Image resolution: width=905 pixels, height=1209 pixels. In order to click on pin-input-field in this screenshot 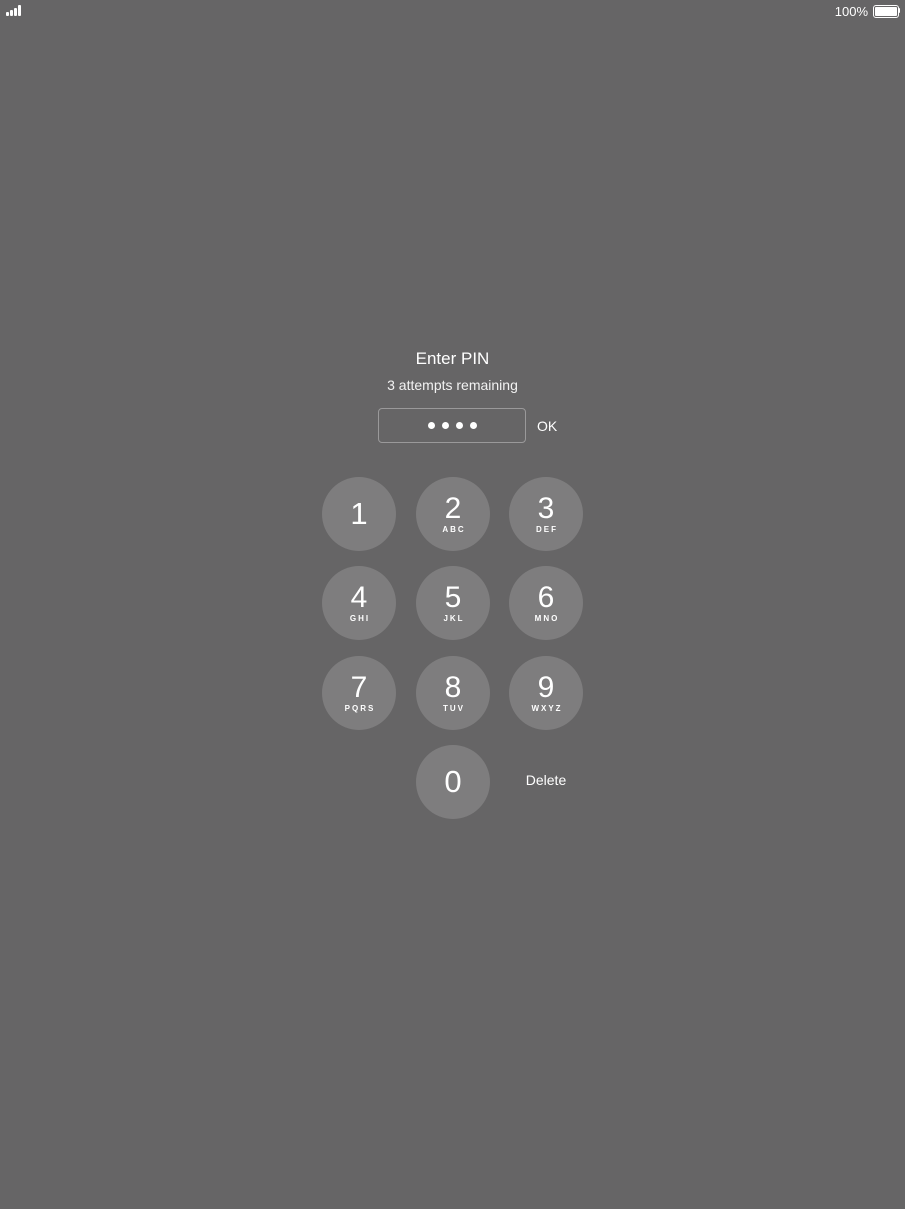, I will do `click(452, 425)`.